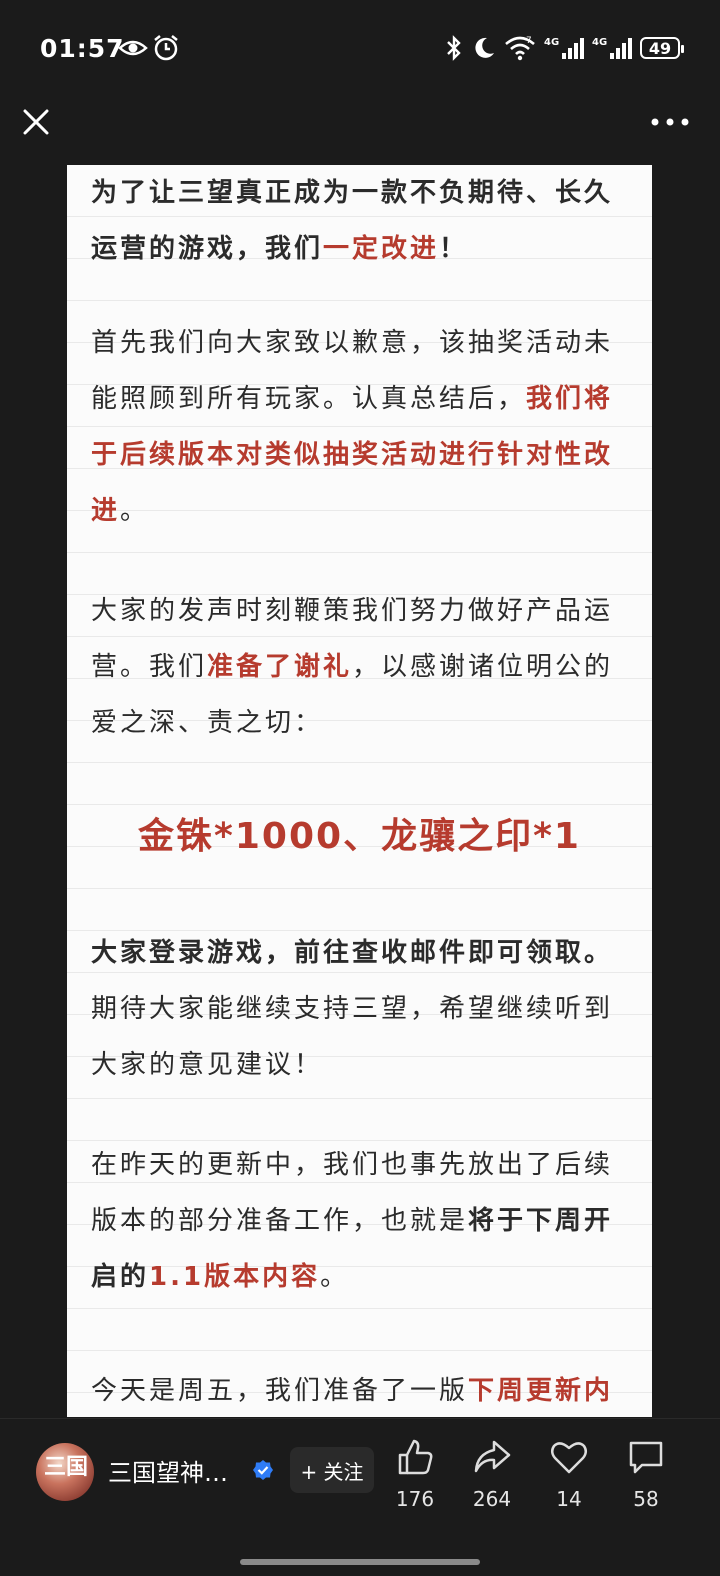  What do you see at coordinates (454, 249) in the screenshot?
I see `text-segment: ！` at bounding box center [454, 249].